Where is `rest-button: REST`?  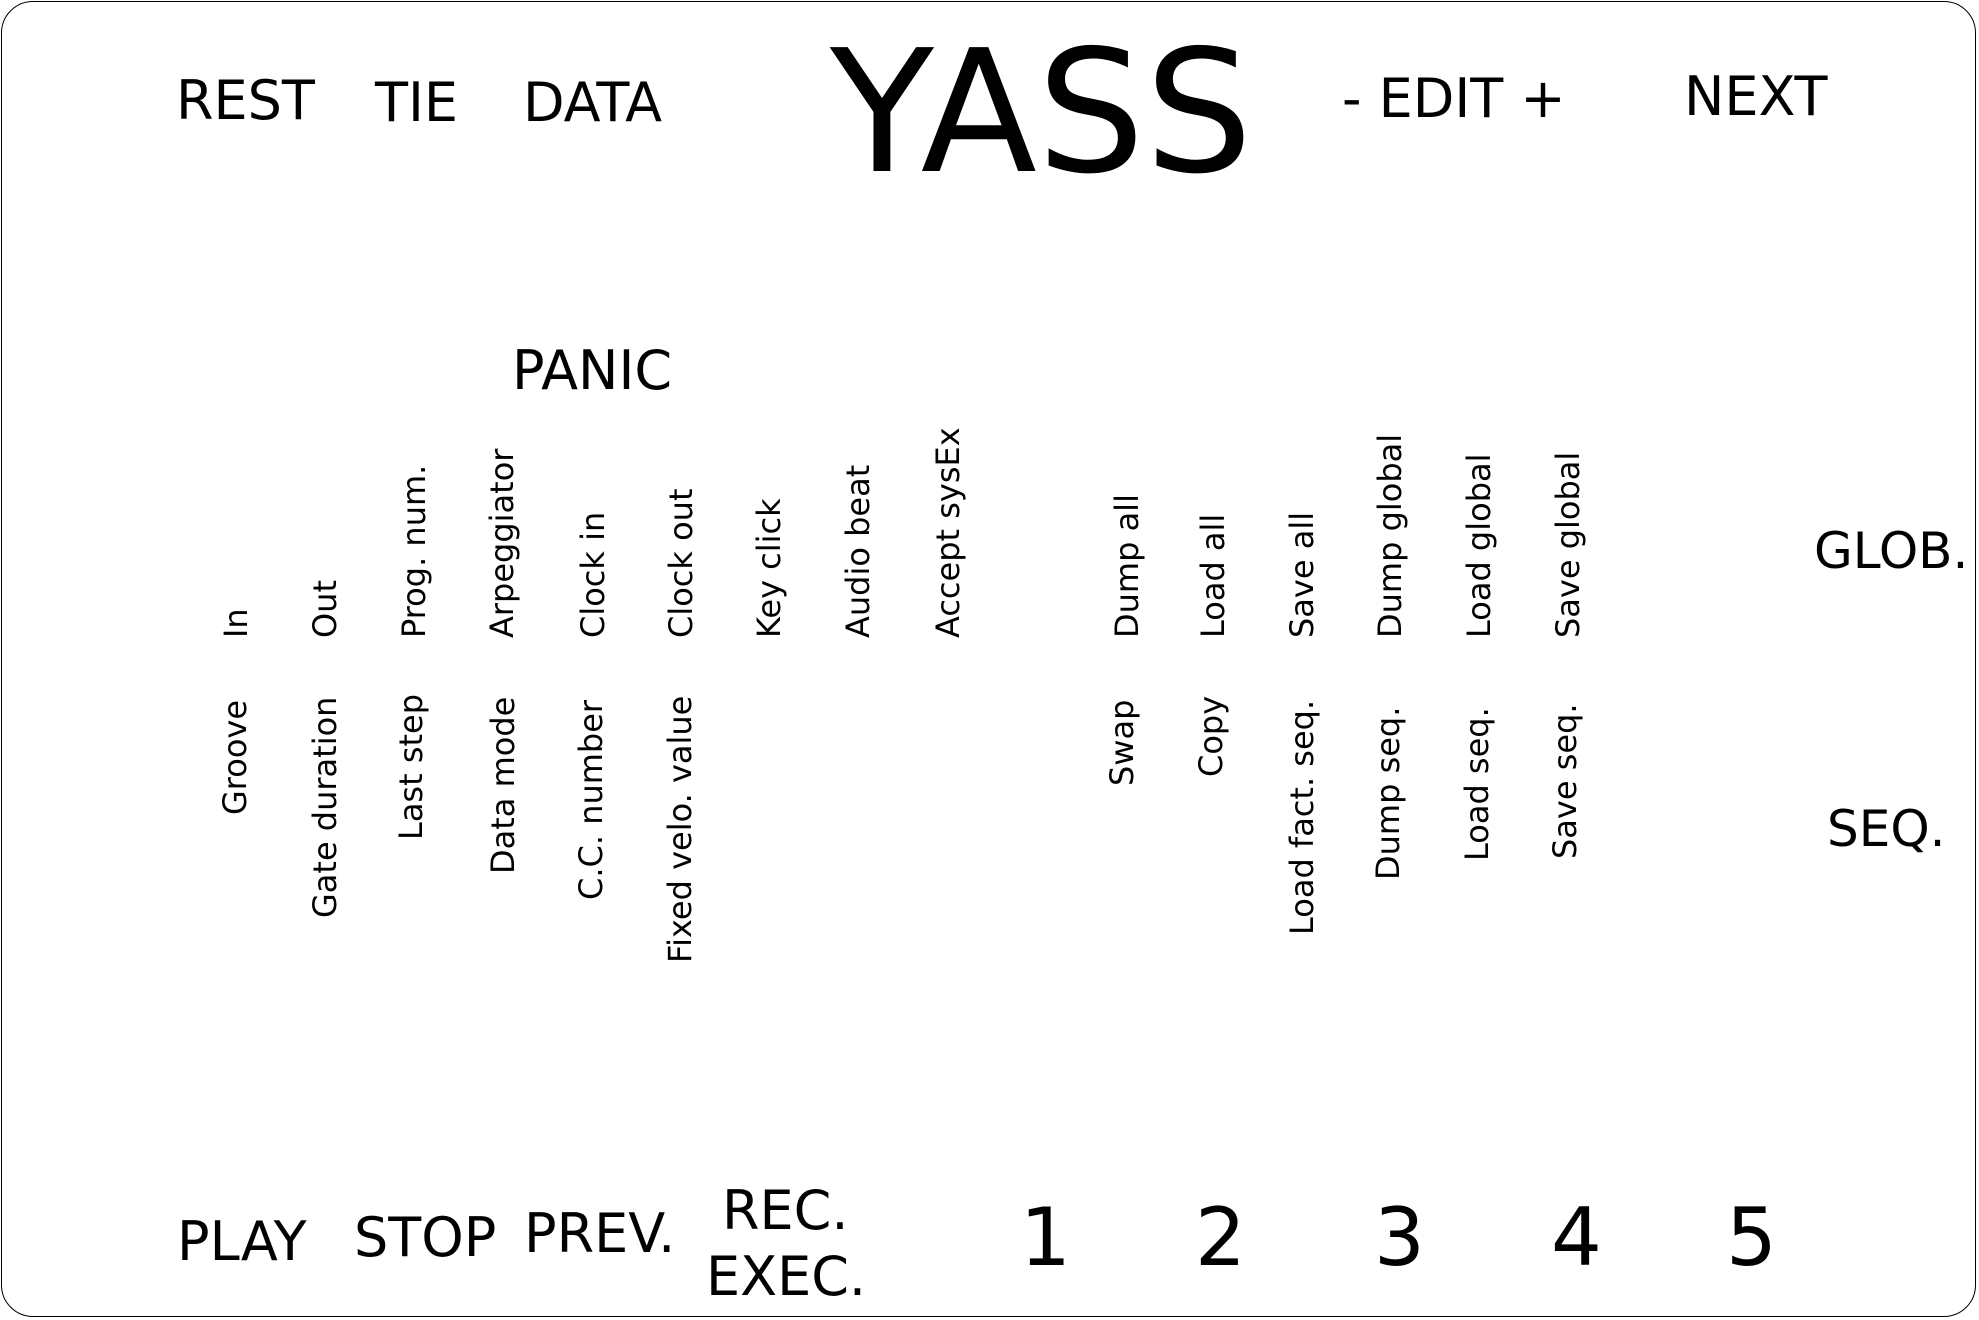
rest-button: REST is located at coordinates (245, 101).